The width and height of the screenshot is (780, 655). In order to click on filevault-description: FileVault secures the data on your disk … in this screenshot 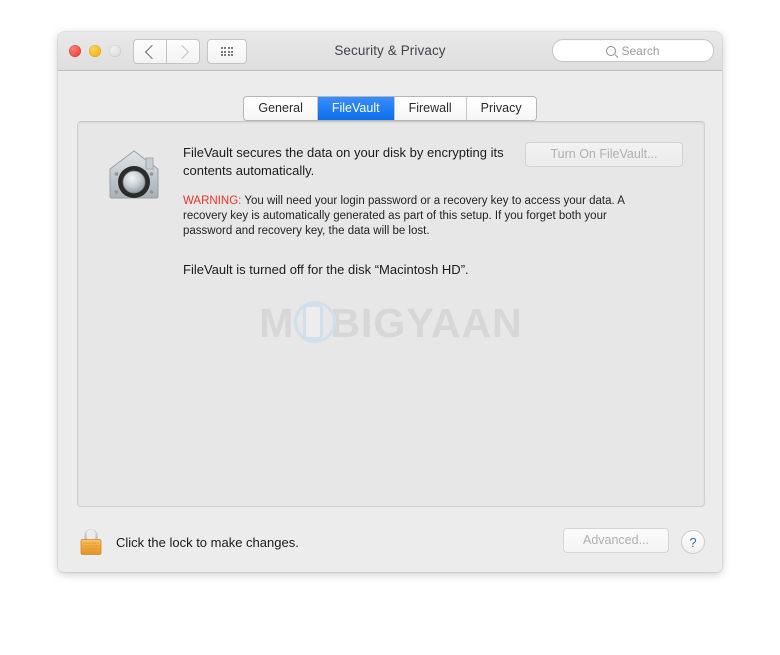, I will do `click(343, 161)`.